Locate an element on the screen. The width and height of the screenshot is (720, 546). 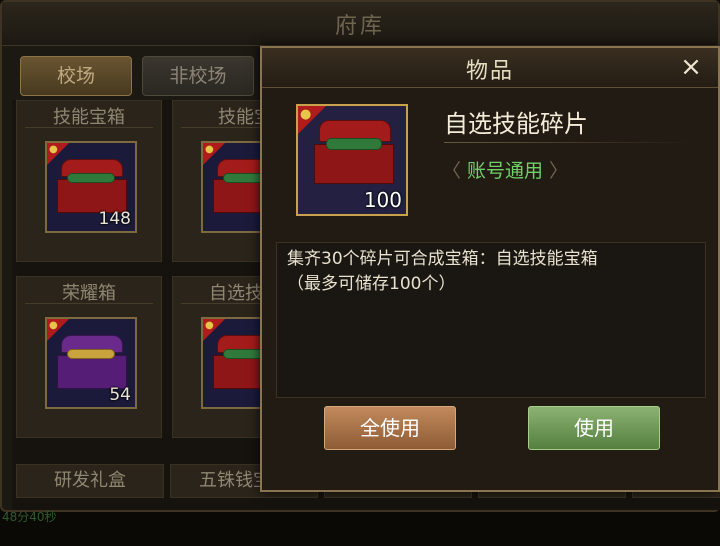
storehouse-title: 府库 is located at coordinates (359, 26).